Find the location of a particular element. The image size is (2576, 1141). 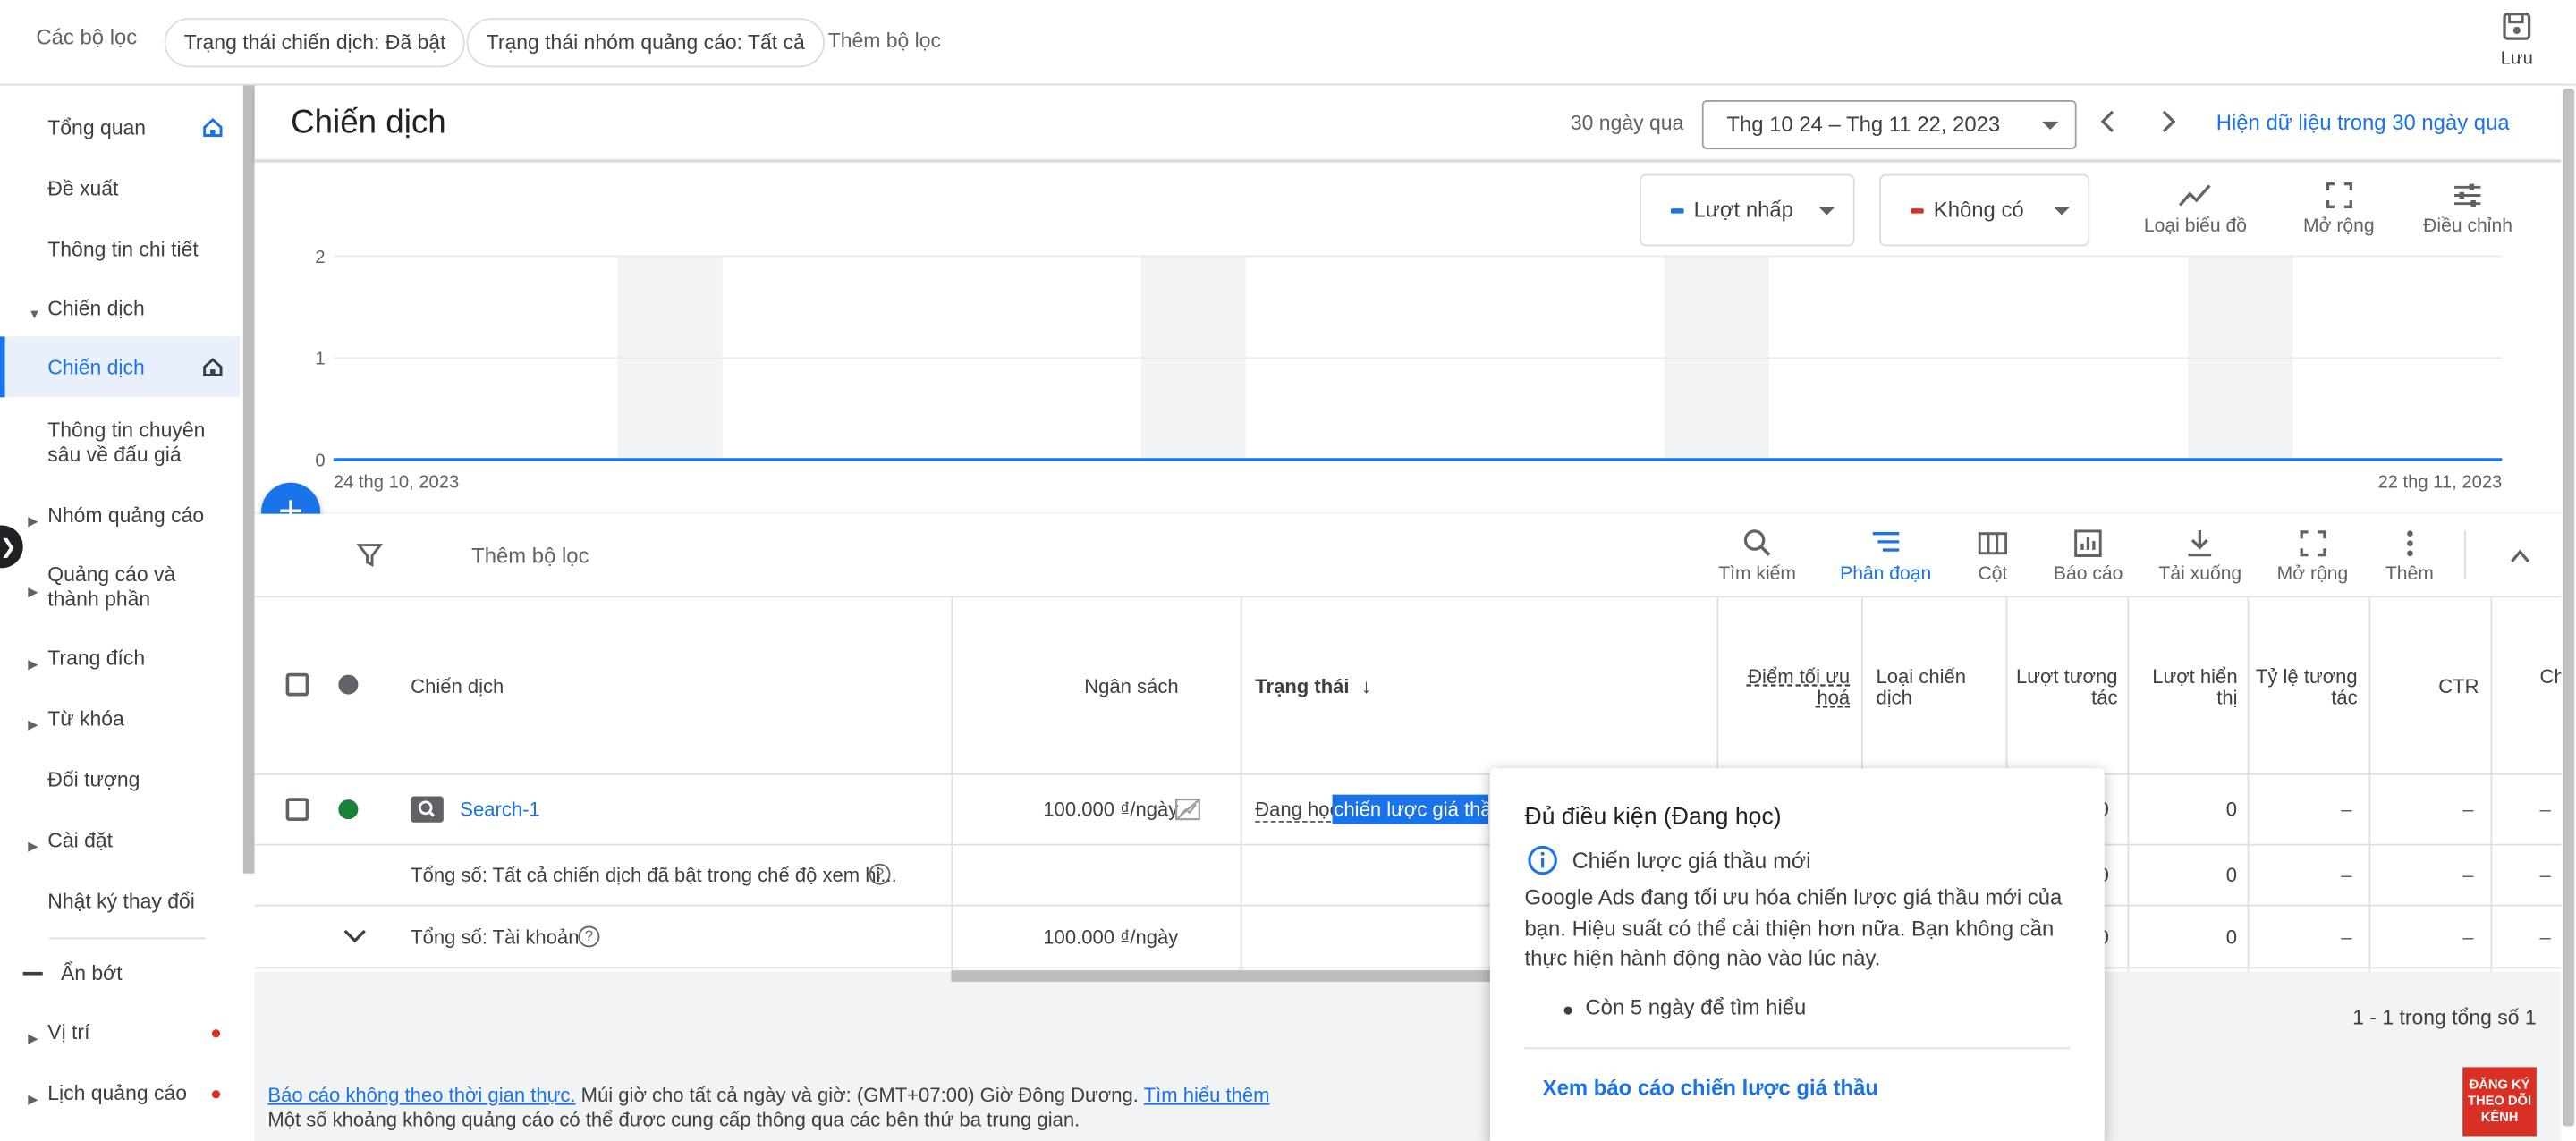

sidebar-item-label: Chiến dịch is located at coordinates (96, 309).